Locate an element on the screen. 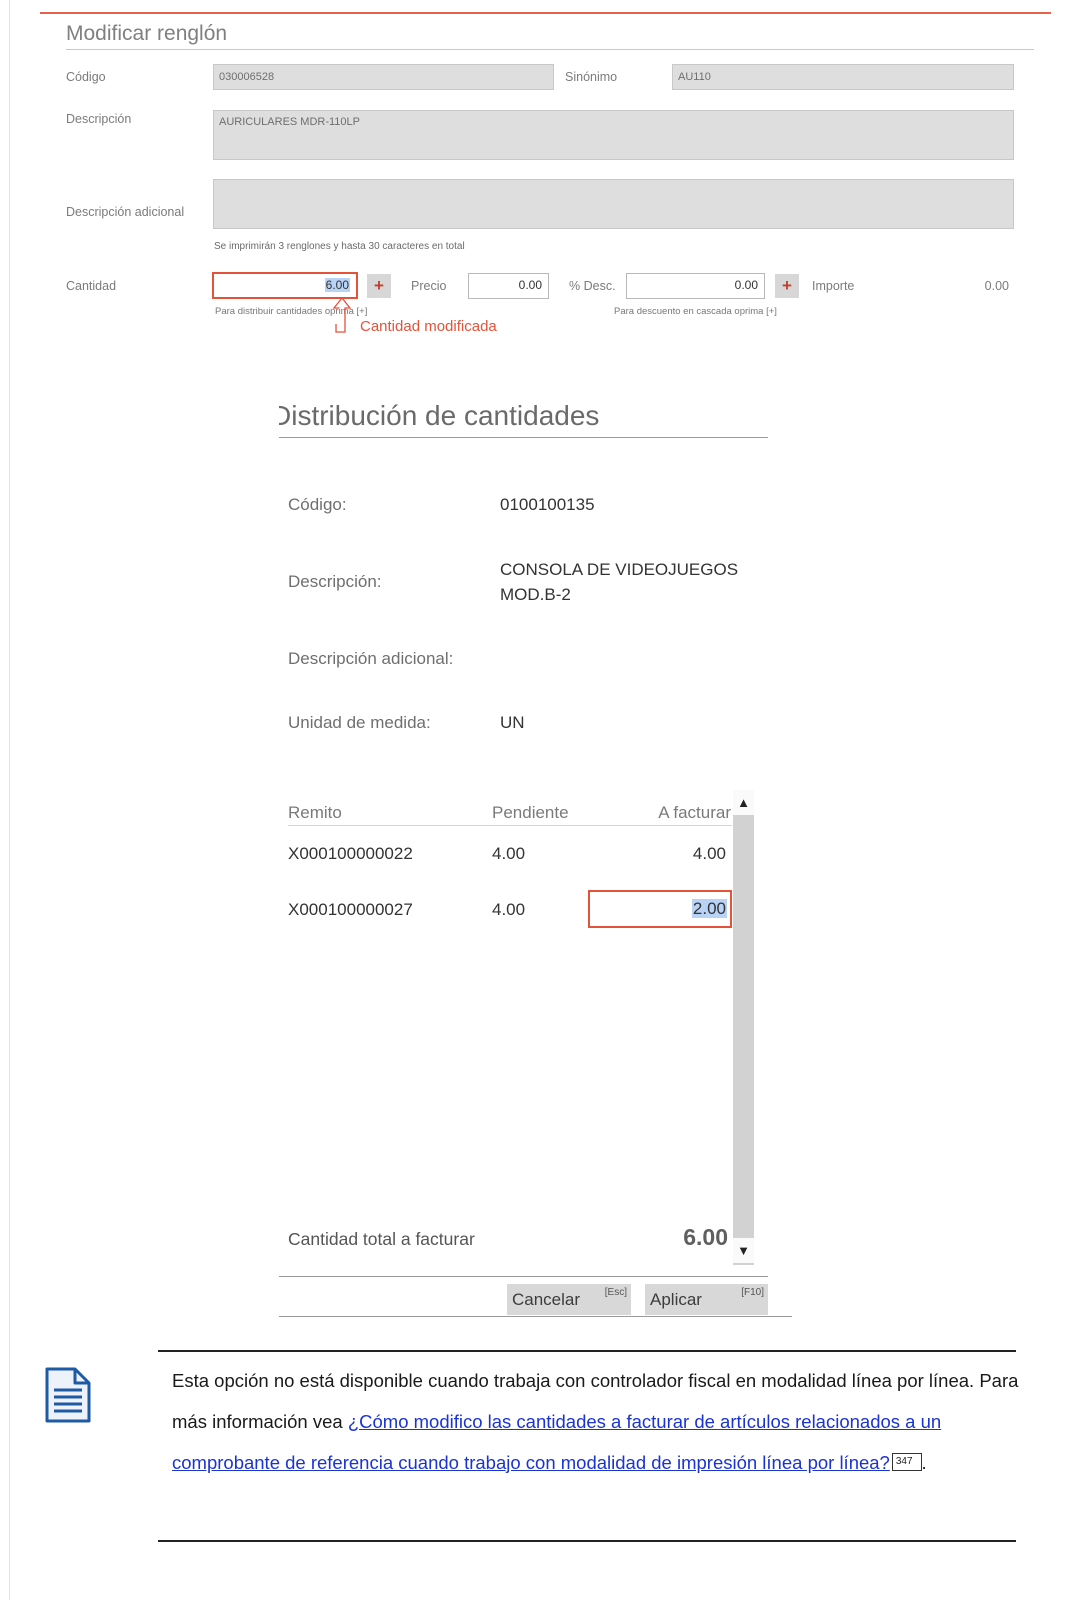  note-top-rule is located at coordinates (587, 1351).